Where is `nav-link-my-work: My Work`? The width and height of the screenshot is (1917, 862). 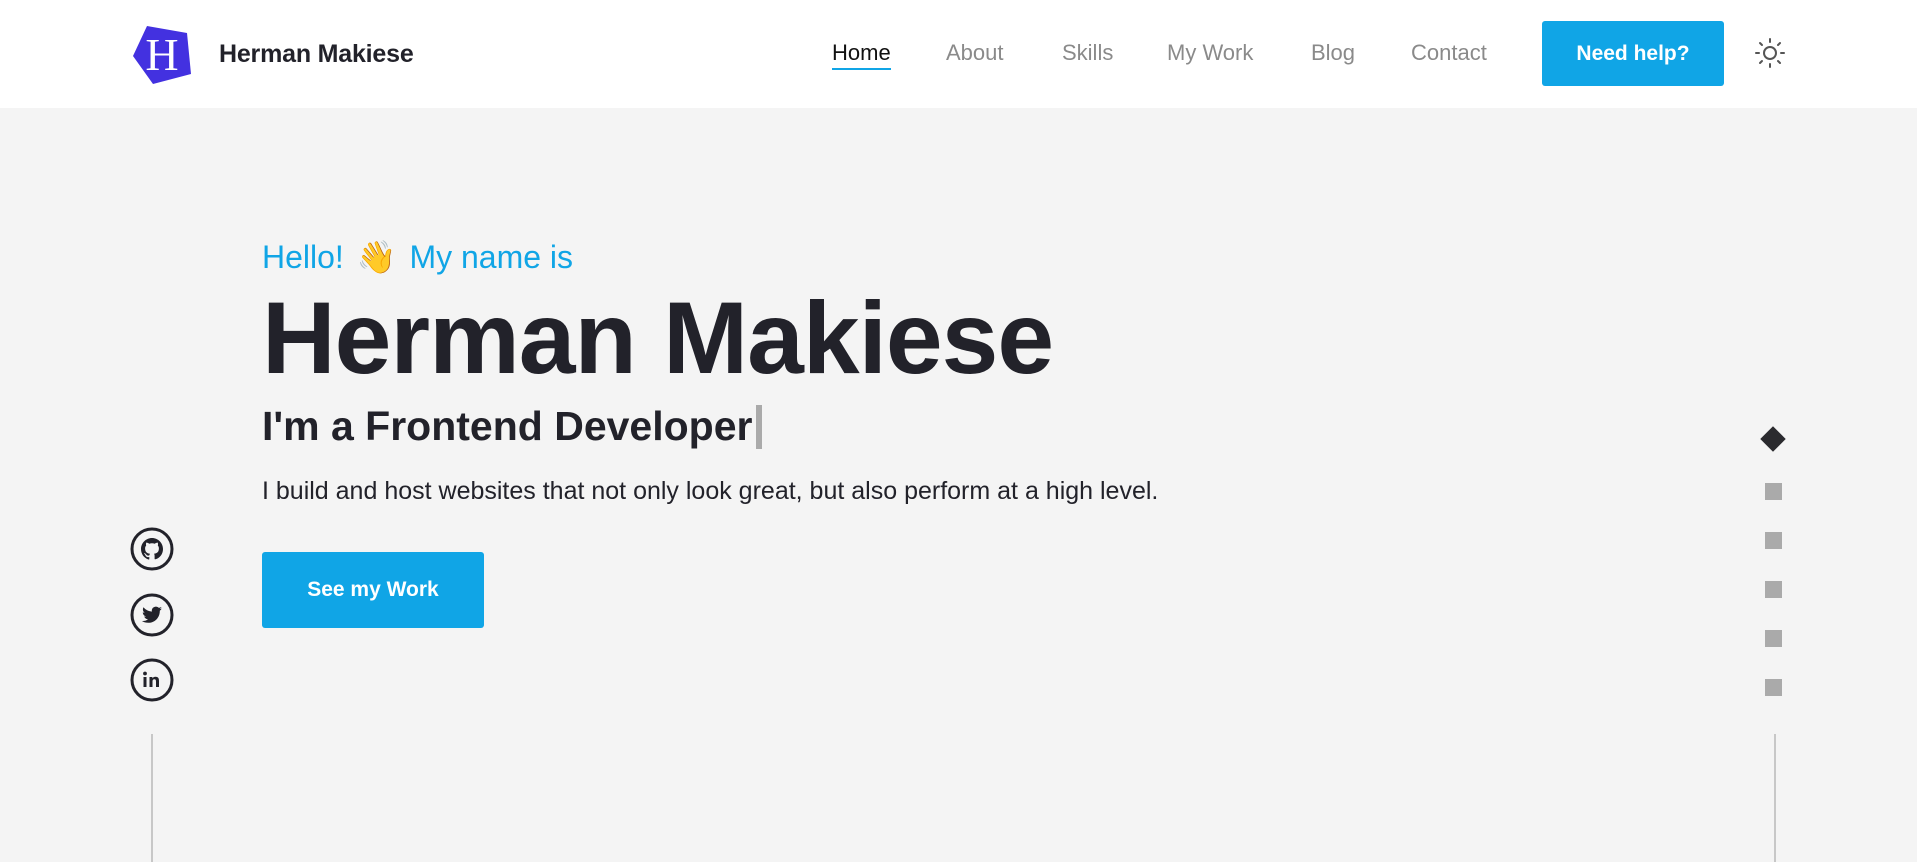
nav-link-my-work: My Work is located at coordinates (1210, 53).